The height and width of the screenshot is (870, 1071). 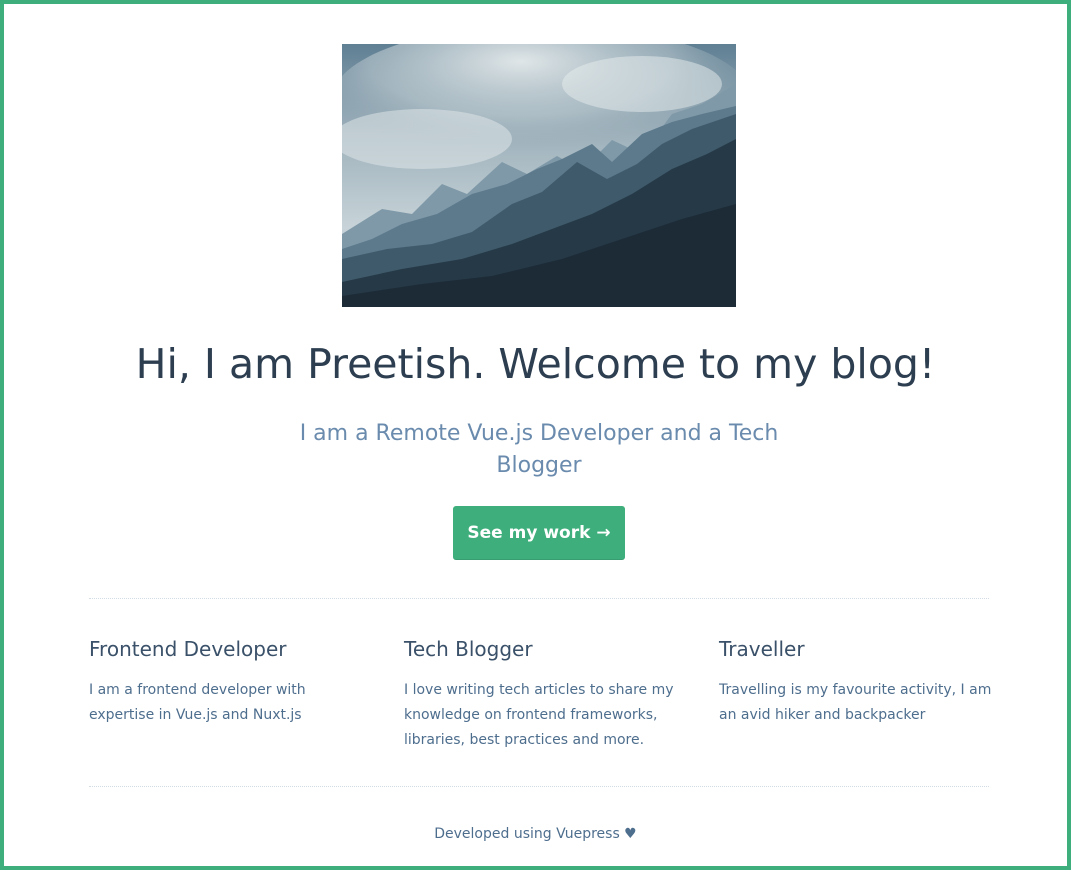 I want to click on see-my-work-button: See my work →, so click(x=539, y=533).